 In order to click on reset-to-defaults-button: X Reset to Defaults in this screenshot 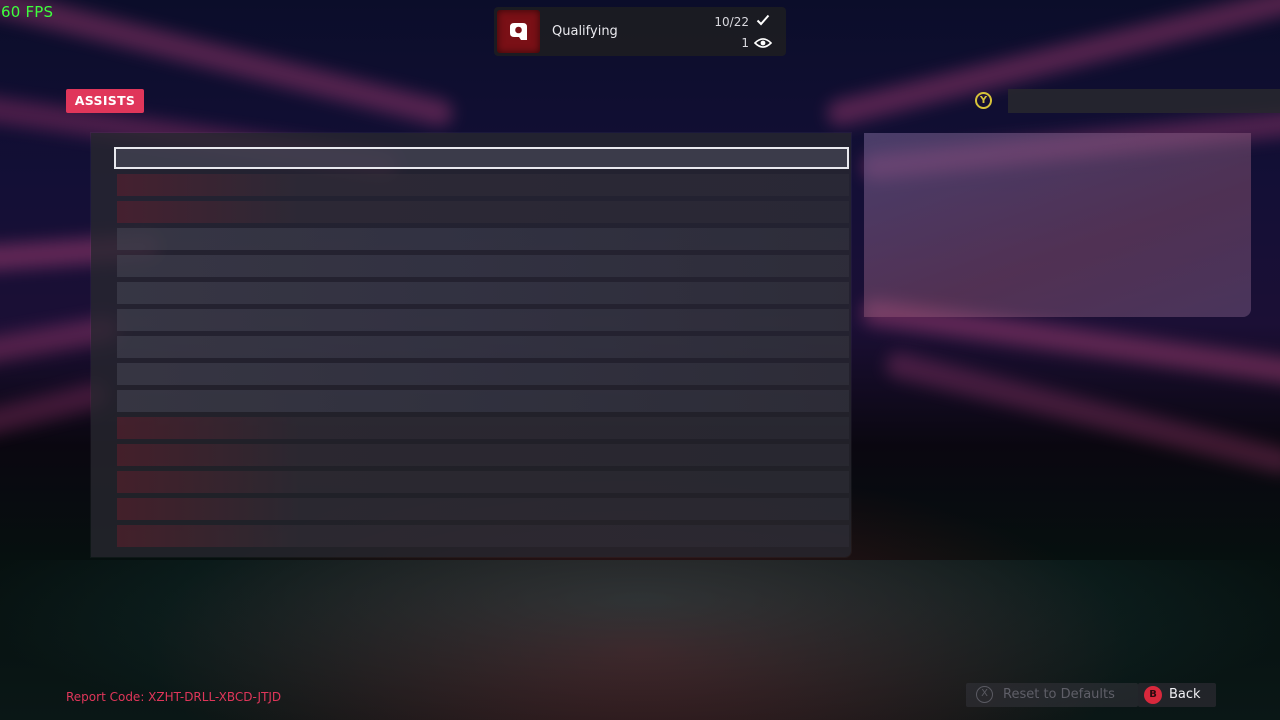, I will do `click(1052, 695)`.